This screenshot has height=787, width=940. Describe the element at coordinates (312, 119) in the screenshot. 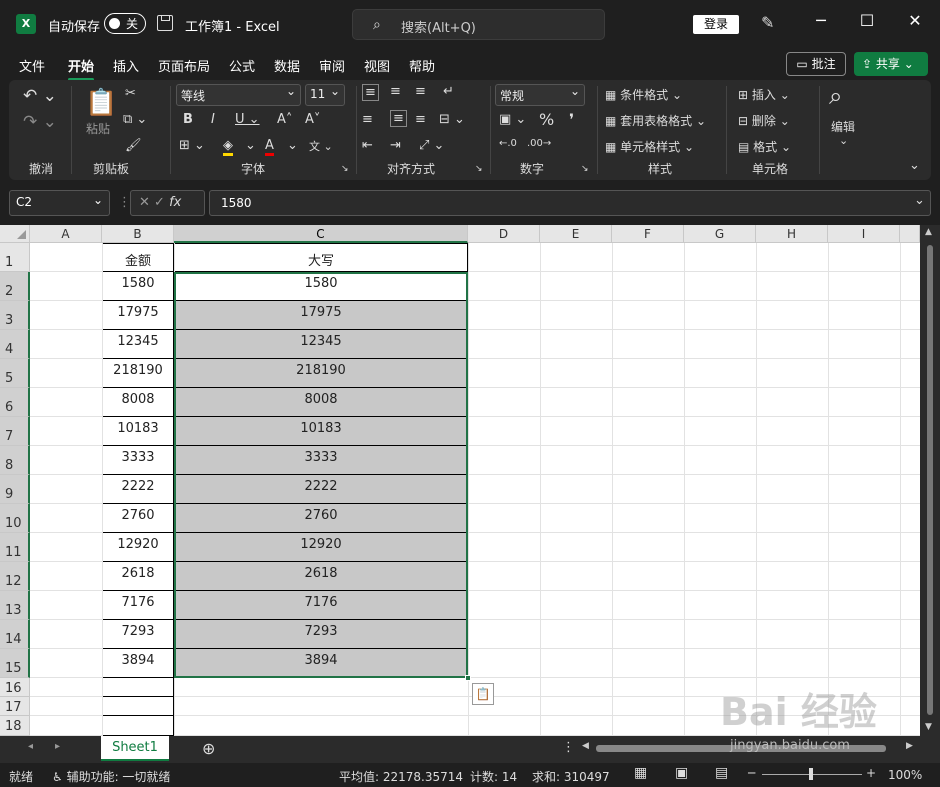

I see `shrink-font-icon: A˅` at that location.